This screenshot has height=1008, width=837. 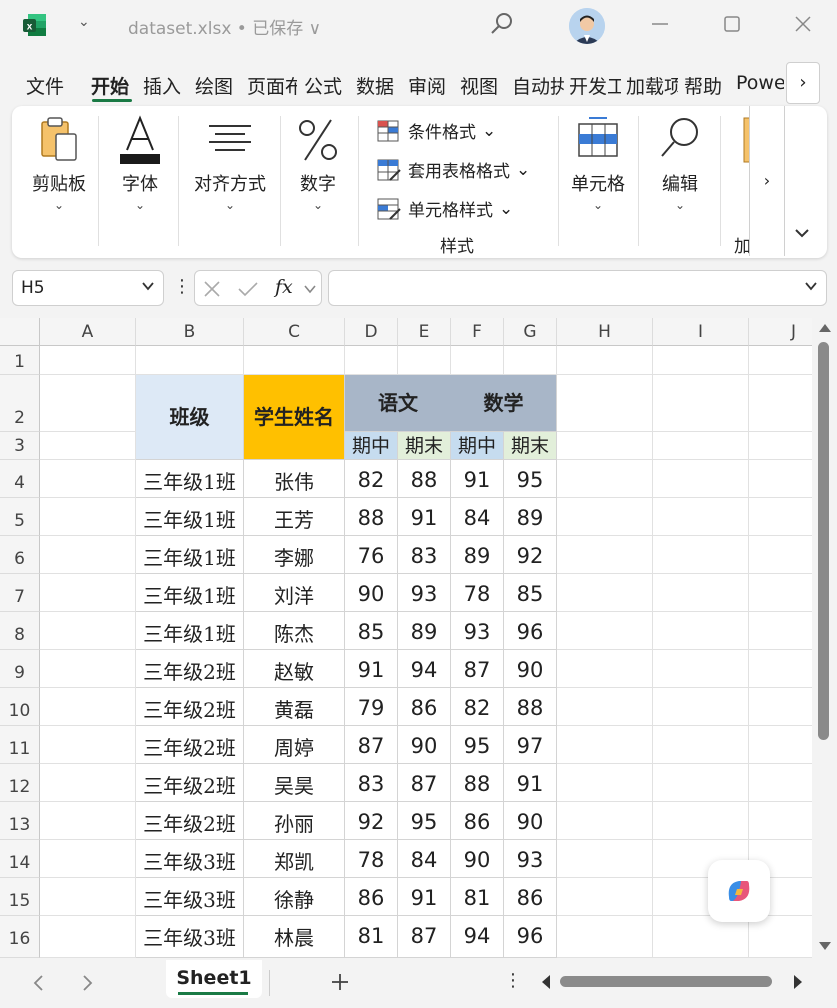 What do you see at coordinates (477, 517) in the screenshot?
I see `math-midterm-cell: 84` at bounding box center [477, 517].